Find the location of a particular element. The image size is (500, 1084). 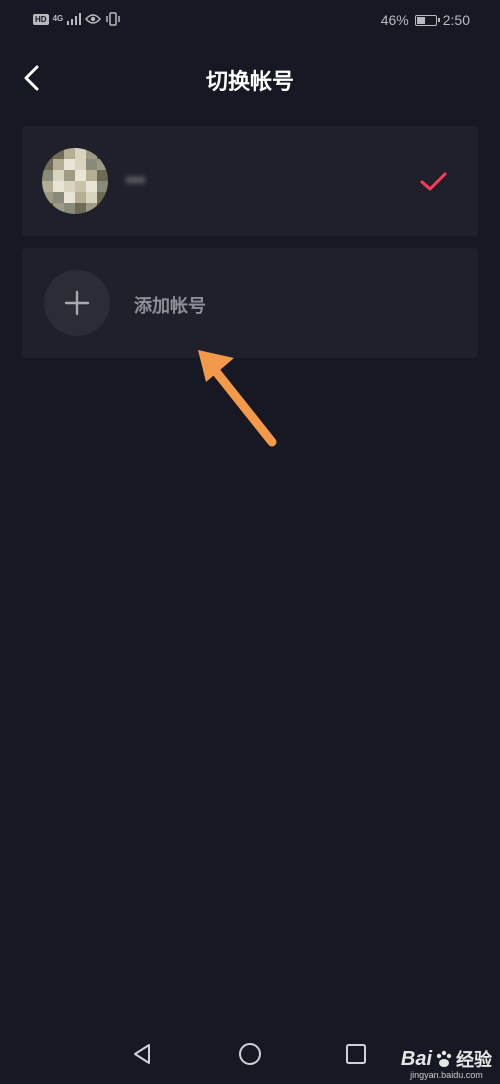

watermark-url: jingyan.baidu.com is located at coordinates (446, 1075).